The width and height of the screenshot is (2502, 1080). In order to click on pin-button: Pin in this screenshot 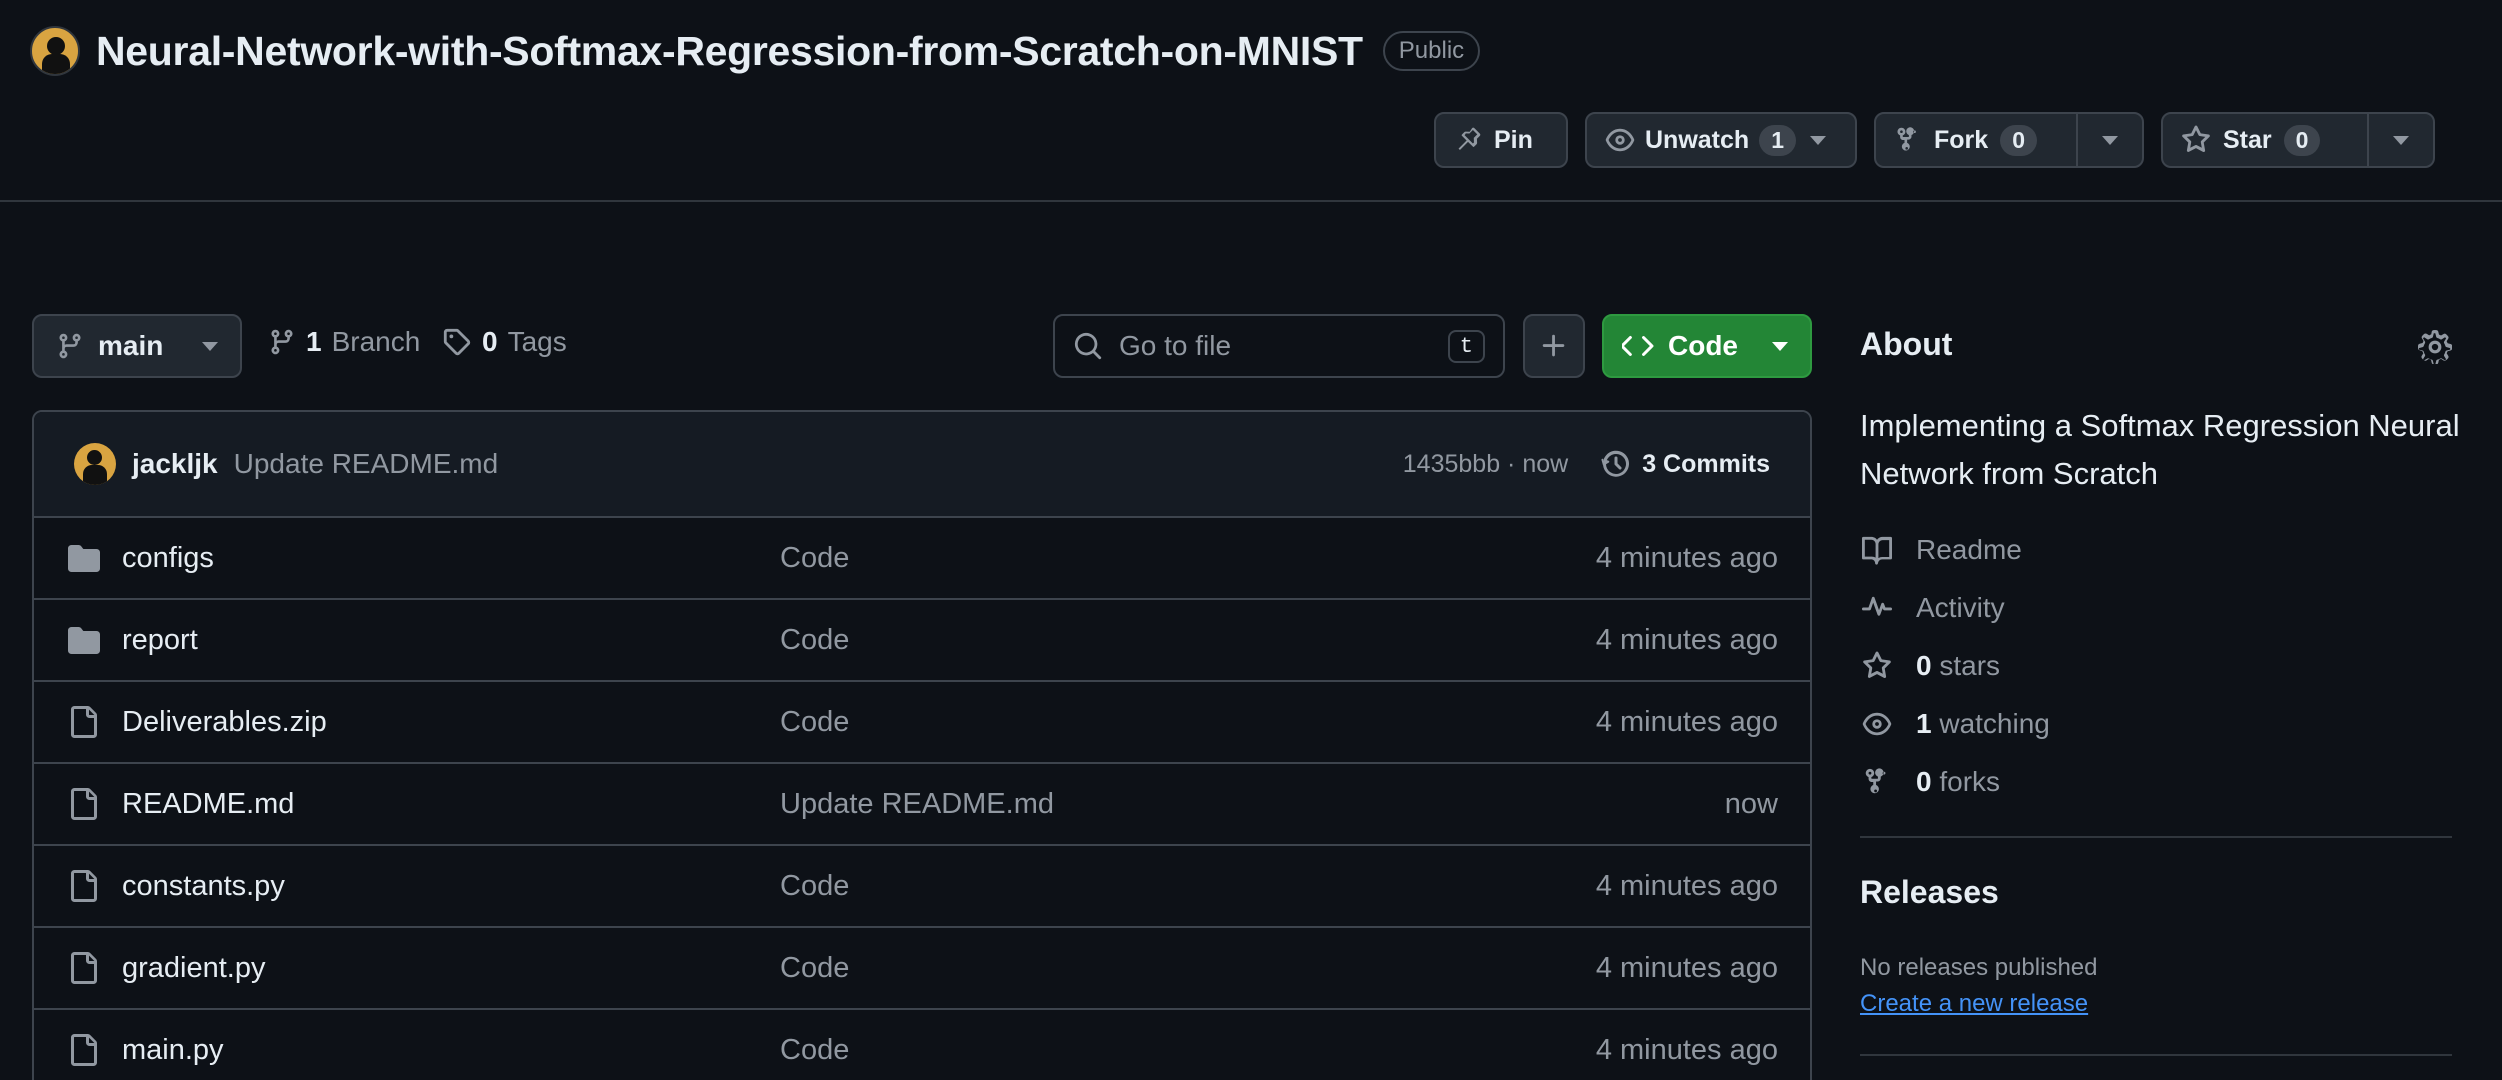, I will do `click(1501, 140)`.